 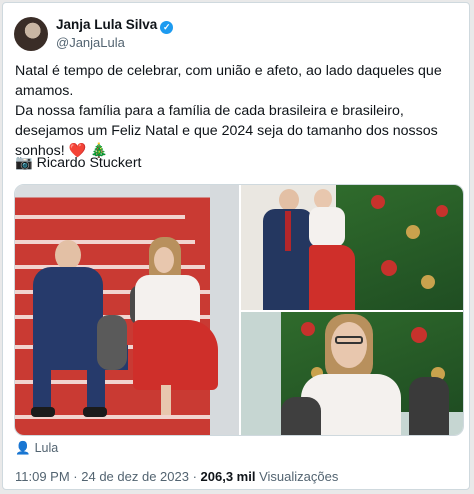 I want to click on author-name-row: Janja Lula Silva ✓, so click(x=115, y=25).